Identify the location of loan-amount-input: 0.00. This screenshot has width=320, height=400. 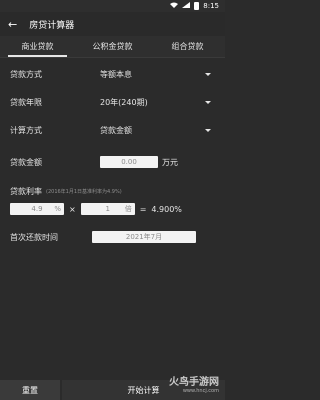
(129, 162).